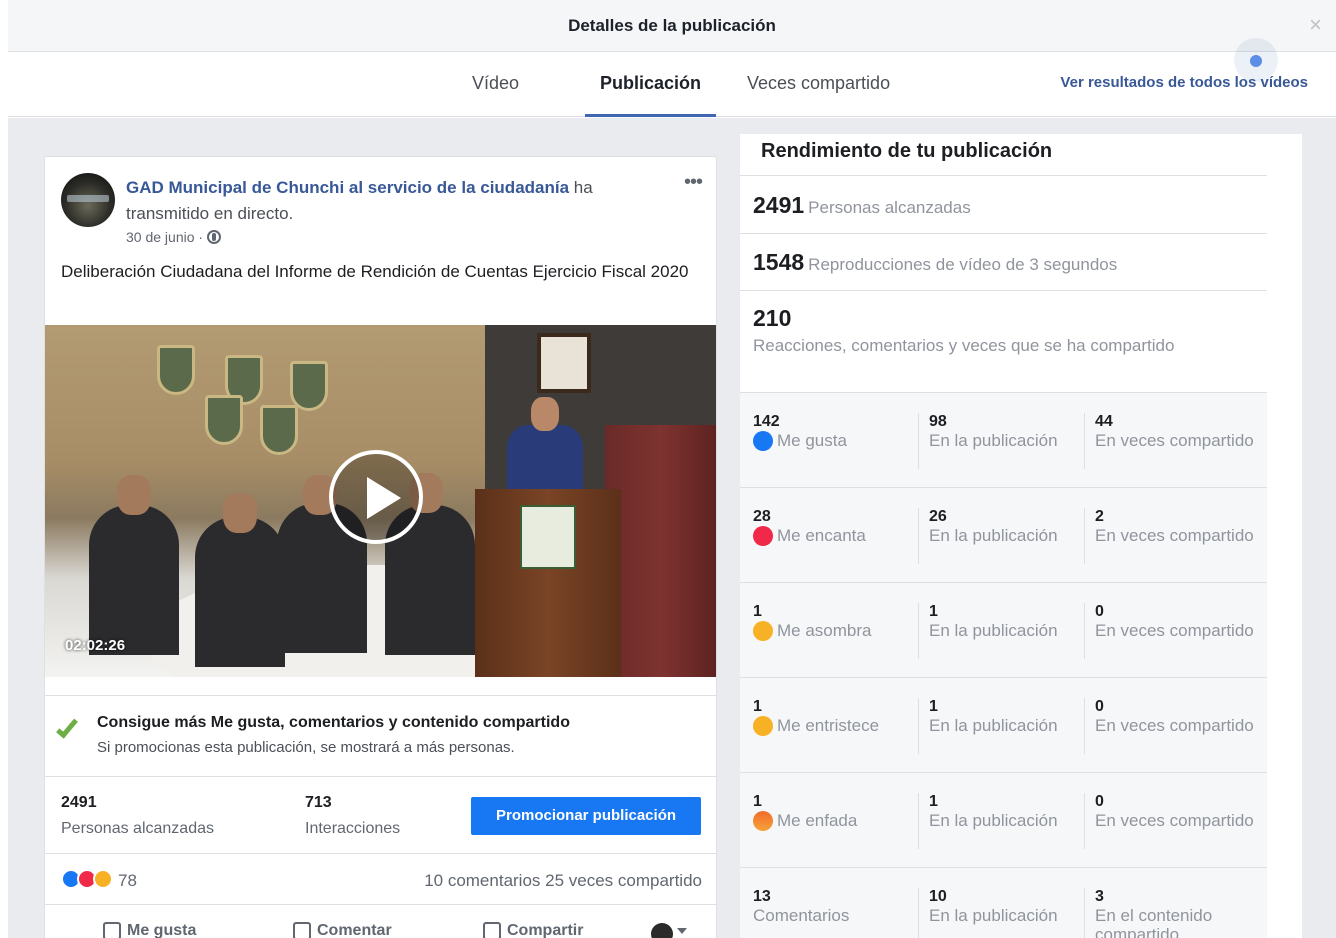 This screenshot has width=1336, height=938. What do you see at coordinates (492, 930) in the screenshot?
I see `share-icon` at bounding box center [492, 930].